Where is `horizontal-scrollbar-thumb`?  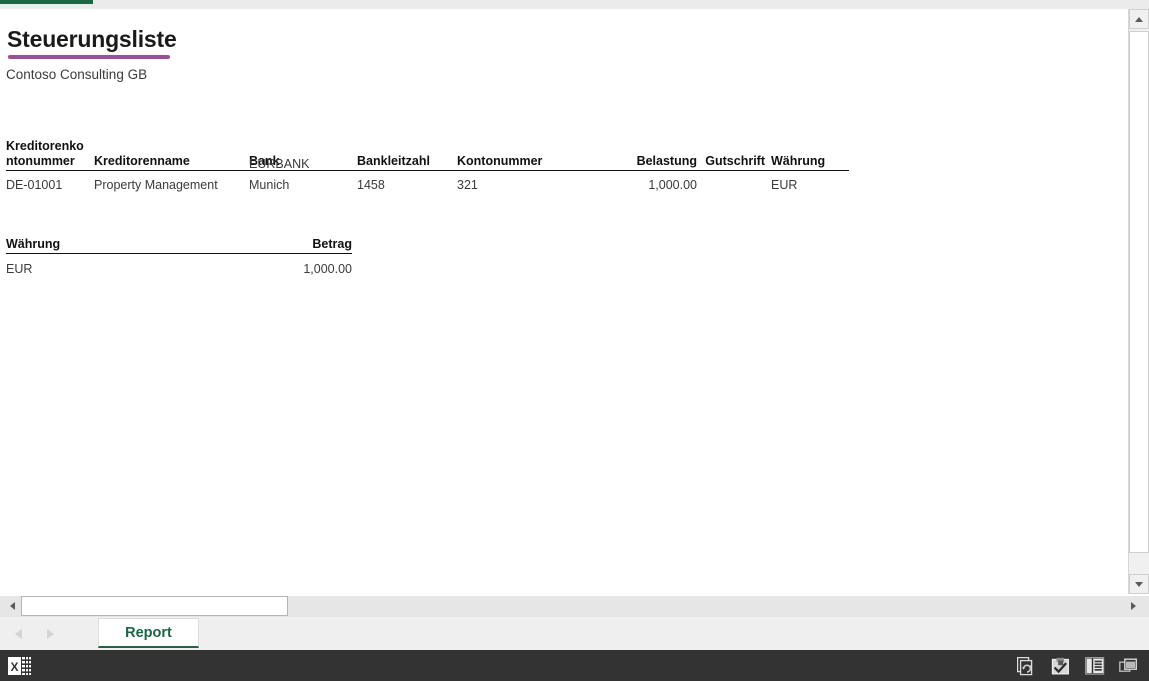
horizontal-scrollbar-thumb is located at coordinates (154, 606).